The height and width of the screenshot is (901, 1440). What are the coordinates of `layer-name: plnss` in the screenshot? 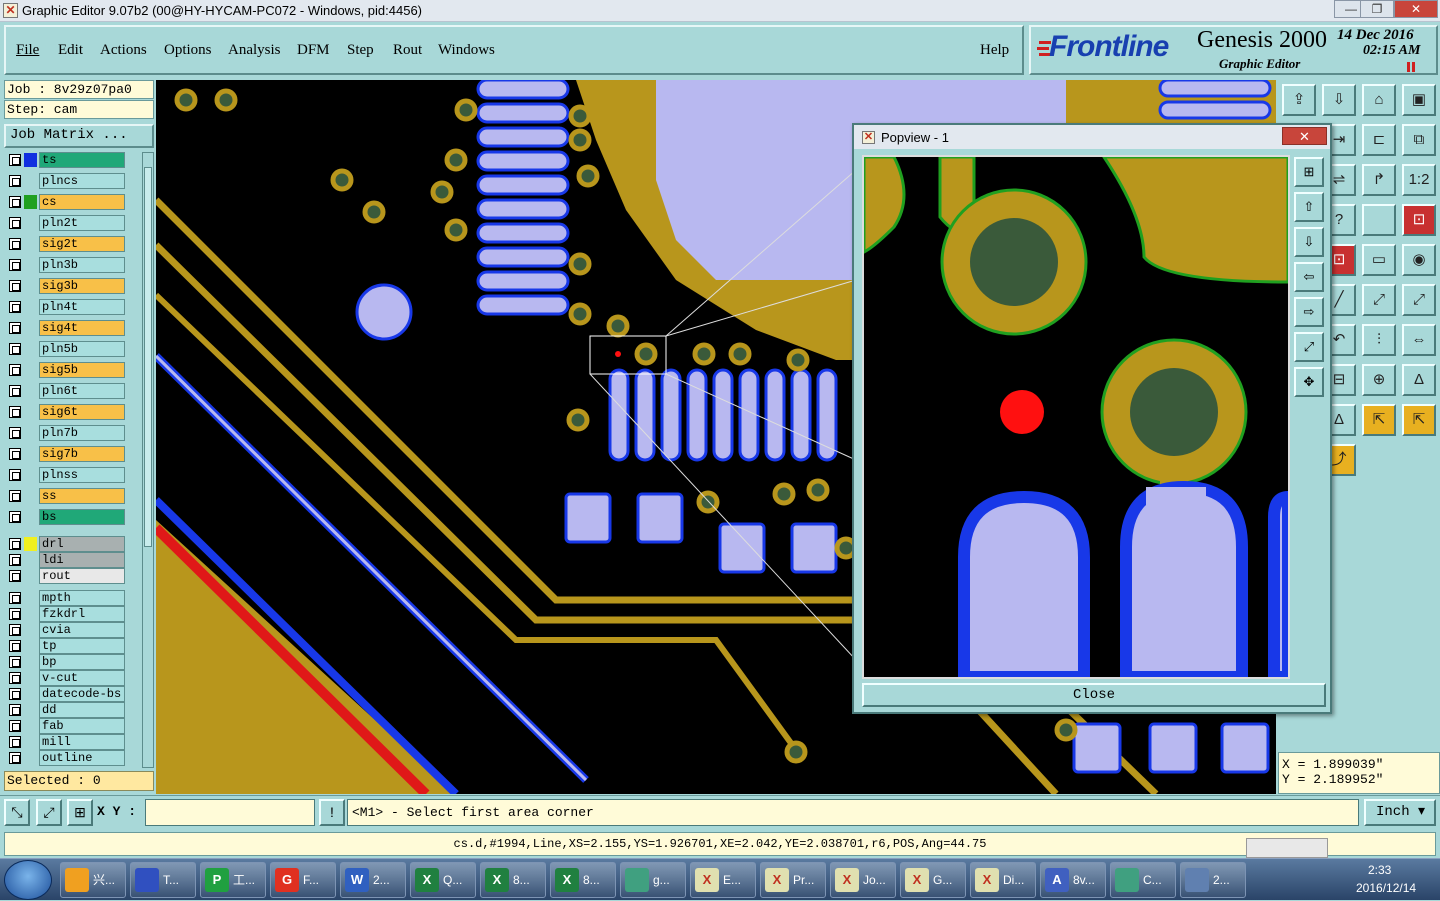 It's located at (82, 475).